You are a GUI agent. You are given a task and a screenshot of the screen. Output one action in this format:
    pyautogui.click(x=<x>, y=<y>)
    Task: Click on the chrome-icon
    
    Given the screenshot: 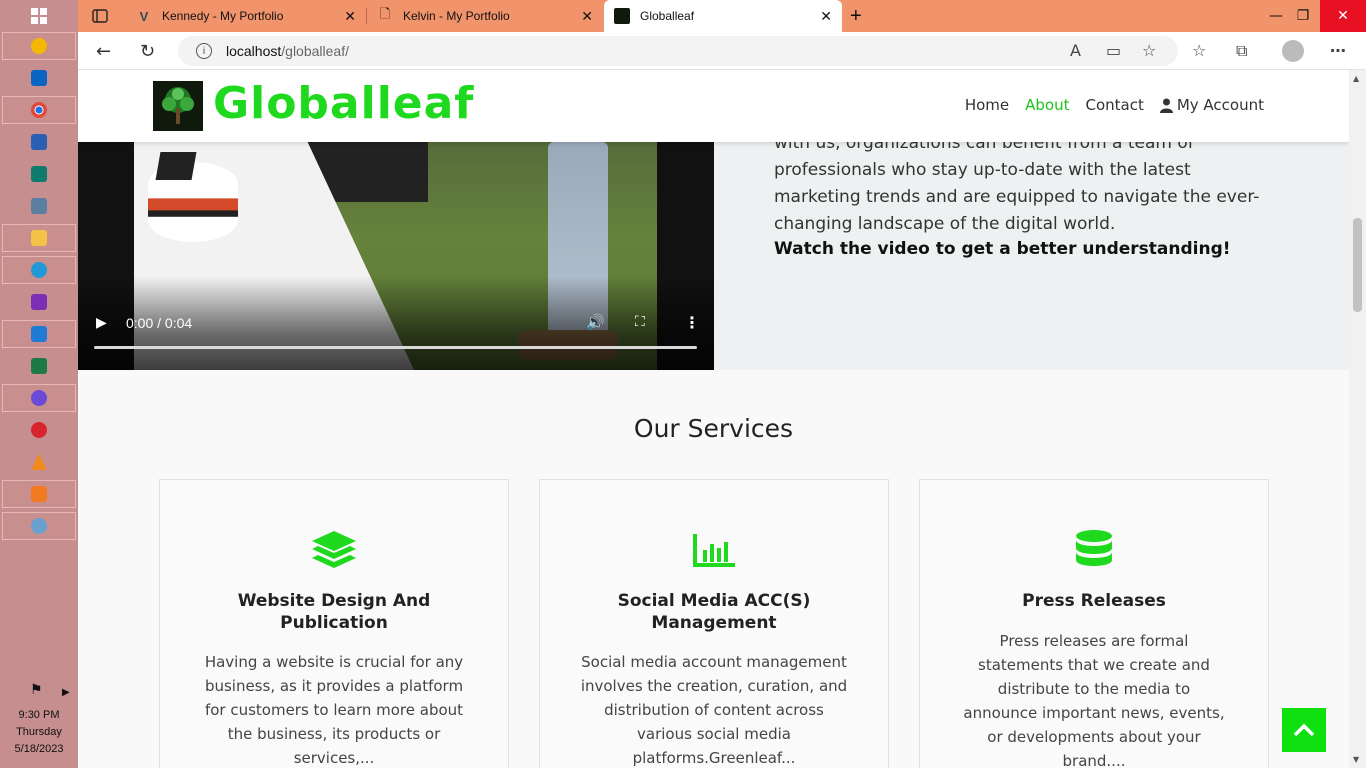 What is the action you would take?
    pyautogui.click(x=39, y=110)
    